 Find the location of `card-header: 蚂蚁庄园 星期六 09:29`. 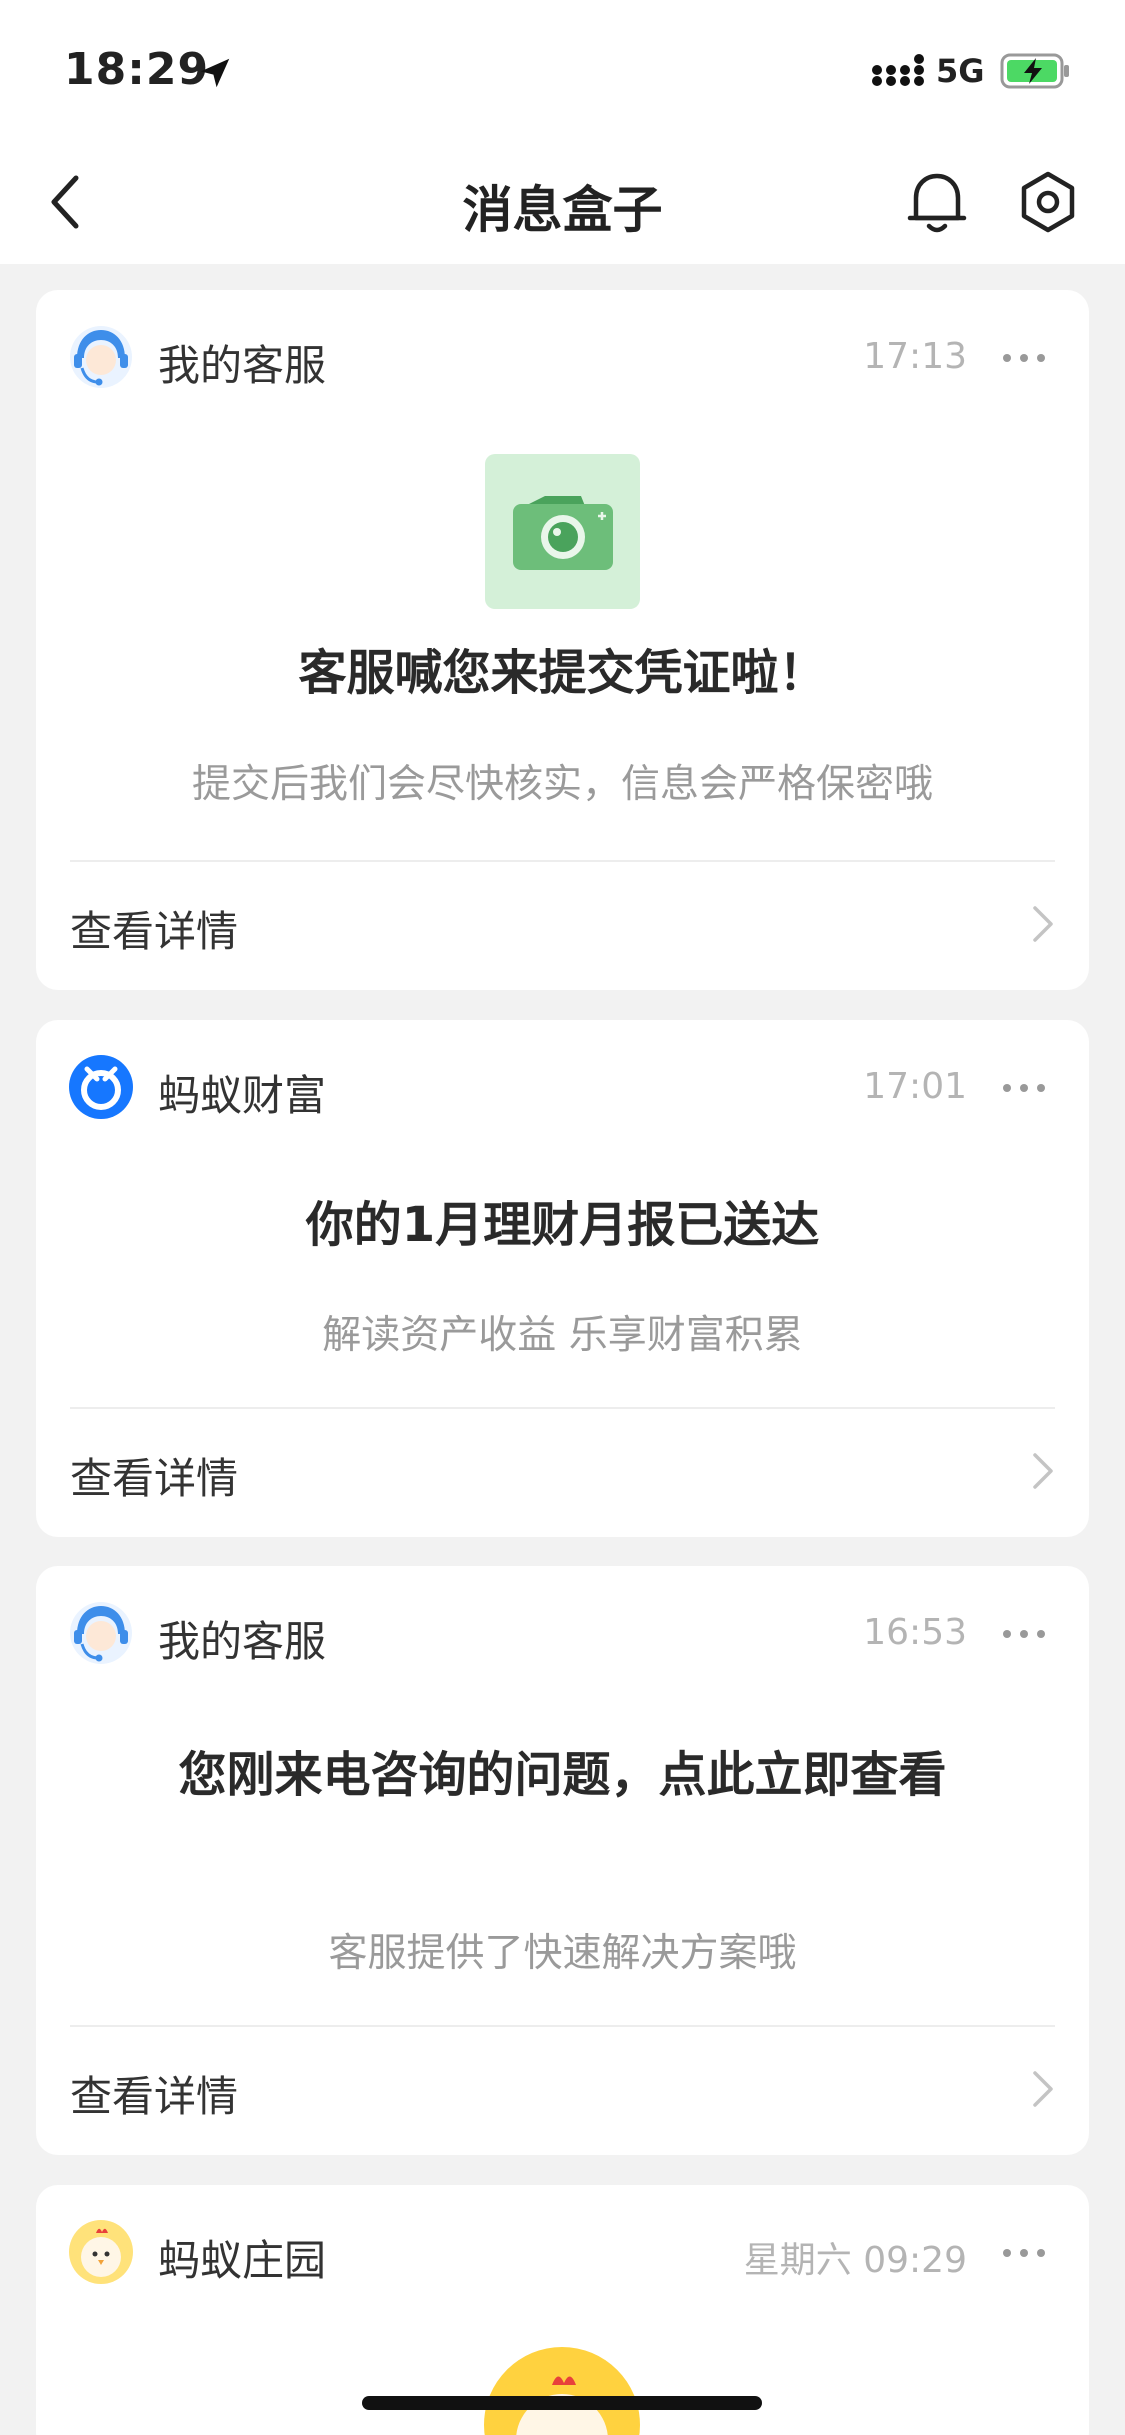

card-header: 蚂蚁庄园 星期六 09:29 is located at coordinates (562, 2252).